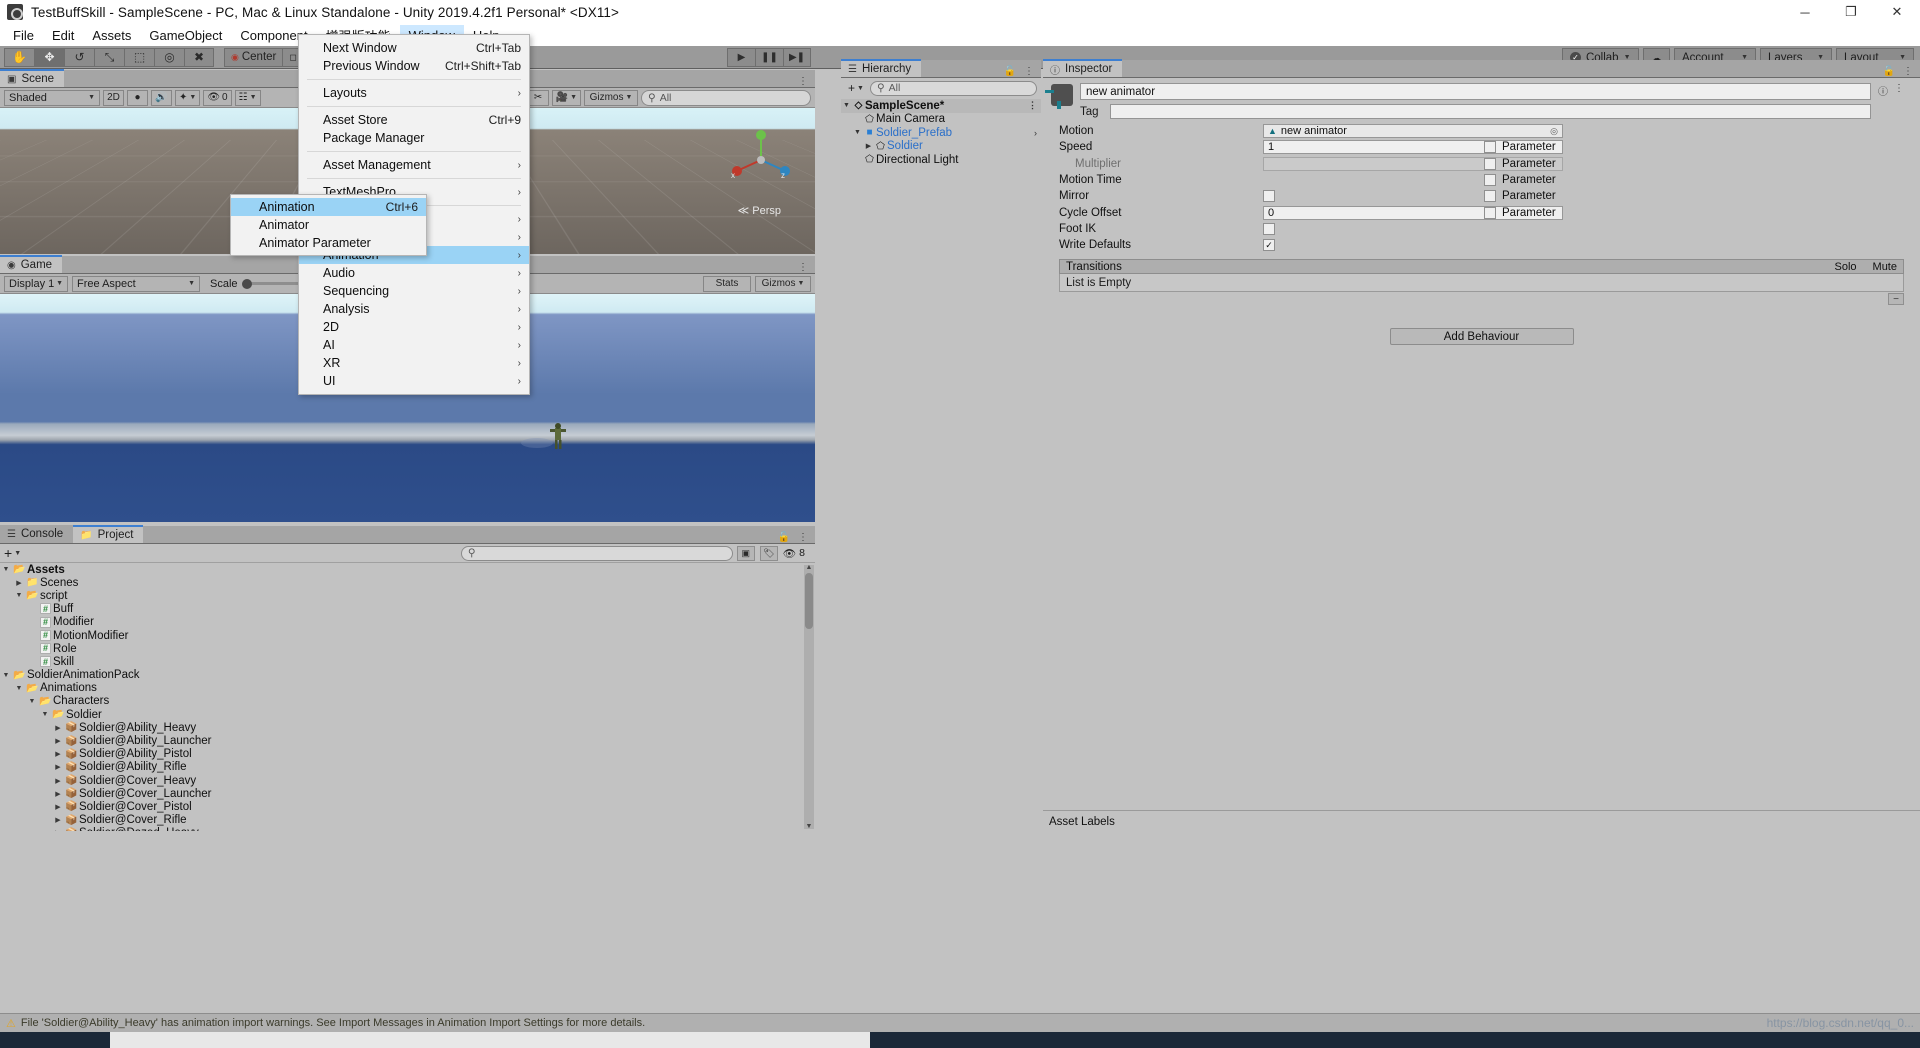 This screenshot has width=1920, height=1048. Describe the element at coordinates (1554, 131) in the screenshot. I see `object-picker-icon: ◎` at that location.